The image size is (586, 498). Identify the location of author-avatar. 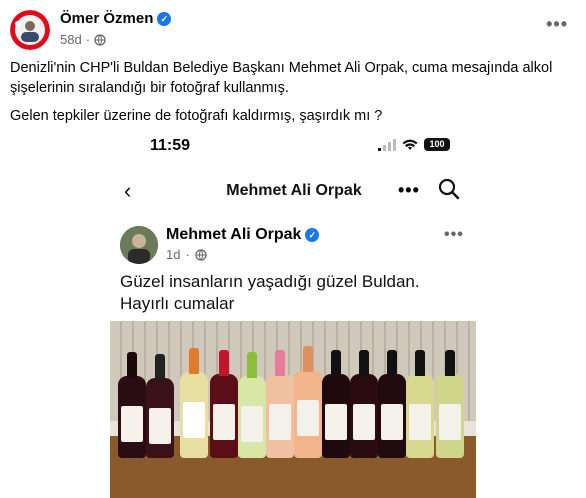
(30, 30).